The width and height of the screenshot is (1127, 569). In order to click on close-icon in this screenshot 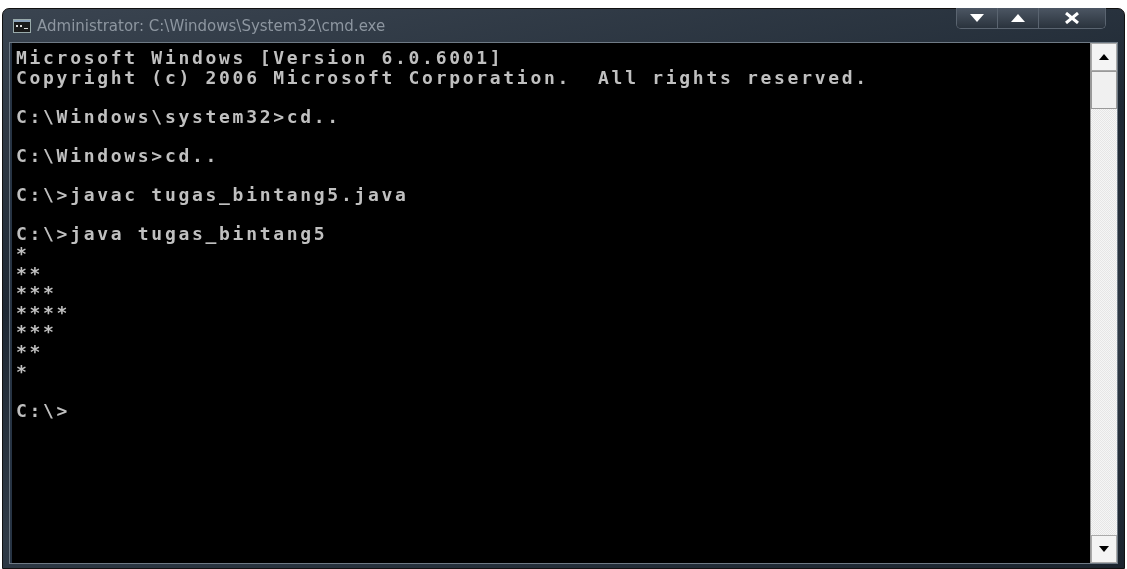, I will do `click(1072, 18)`.